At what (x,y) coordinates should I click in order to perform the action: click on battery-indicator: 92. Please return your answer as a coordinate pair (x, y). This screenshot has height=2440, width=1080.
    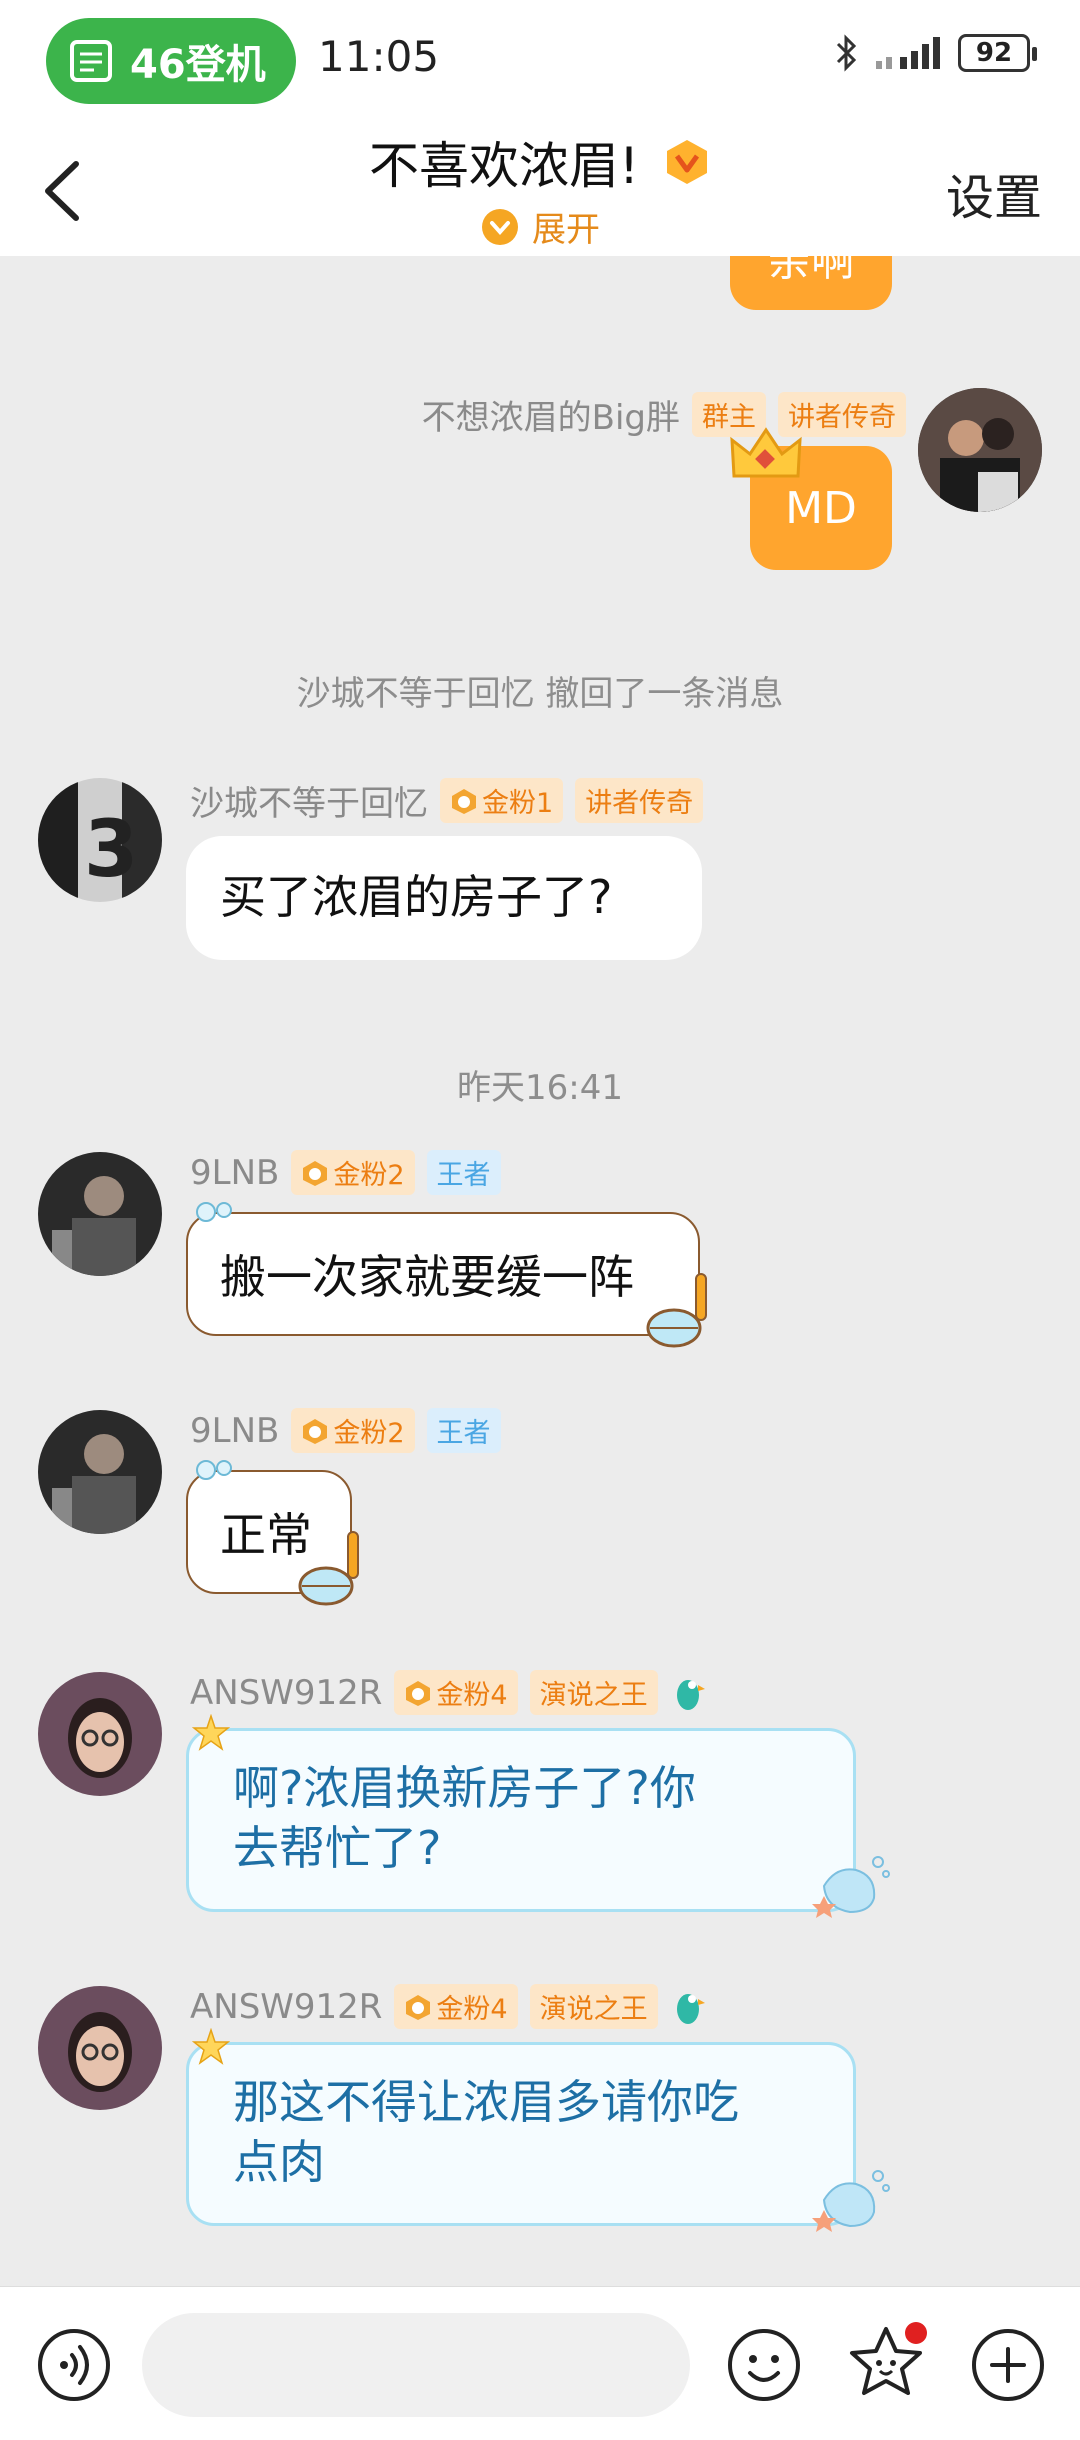
    Looking at the image, I should click on (997, 53).